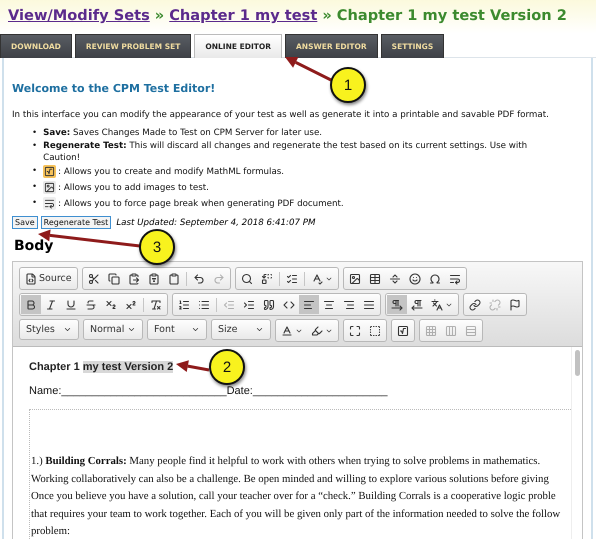 This screenshot has width=596, height=539. I want to click on callout-badge: 3, so click(157, 247).